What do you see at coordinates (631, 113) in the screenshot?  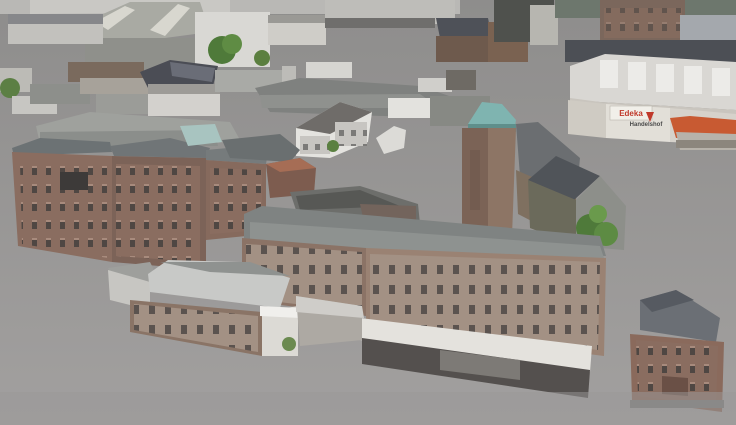 I see `storefront-sign-text: Edeka` at bounding box center [631, 113].